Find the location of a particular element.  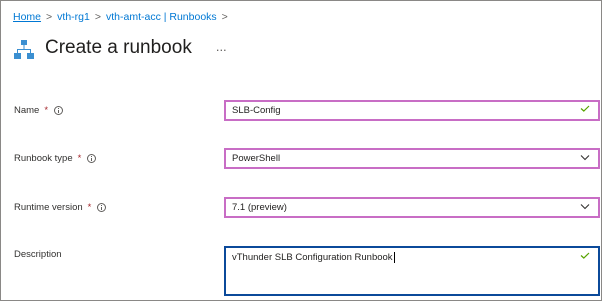

runtime-version-label: Runtime version * is located at coordinates (60, 207).